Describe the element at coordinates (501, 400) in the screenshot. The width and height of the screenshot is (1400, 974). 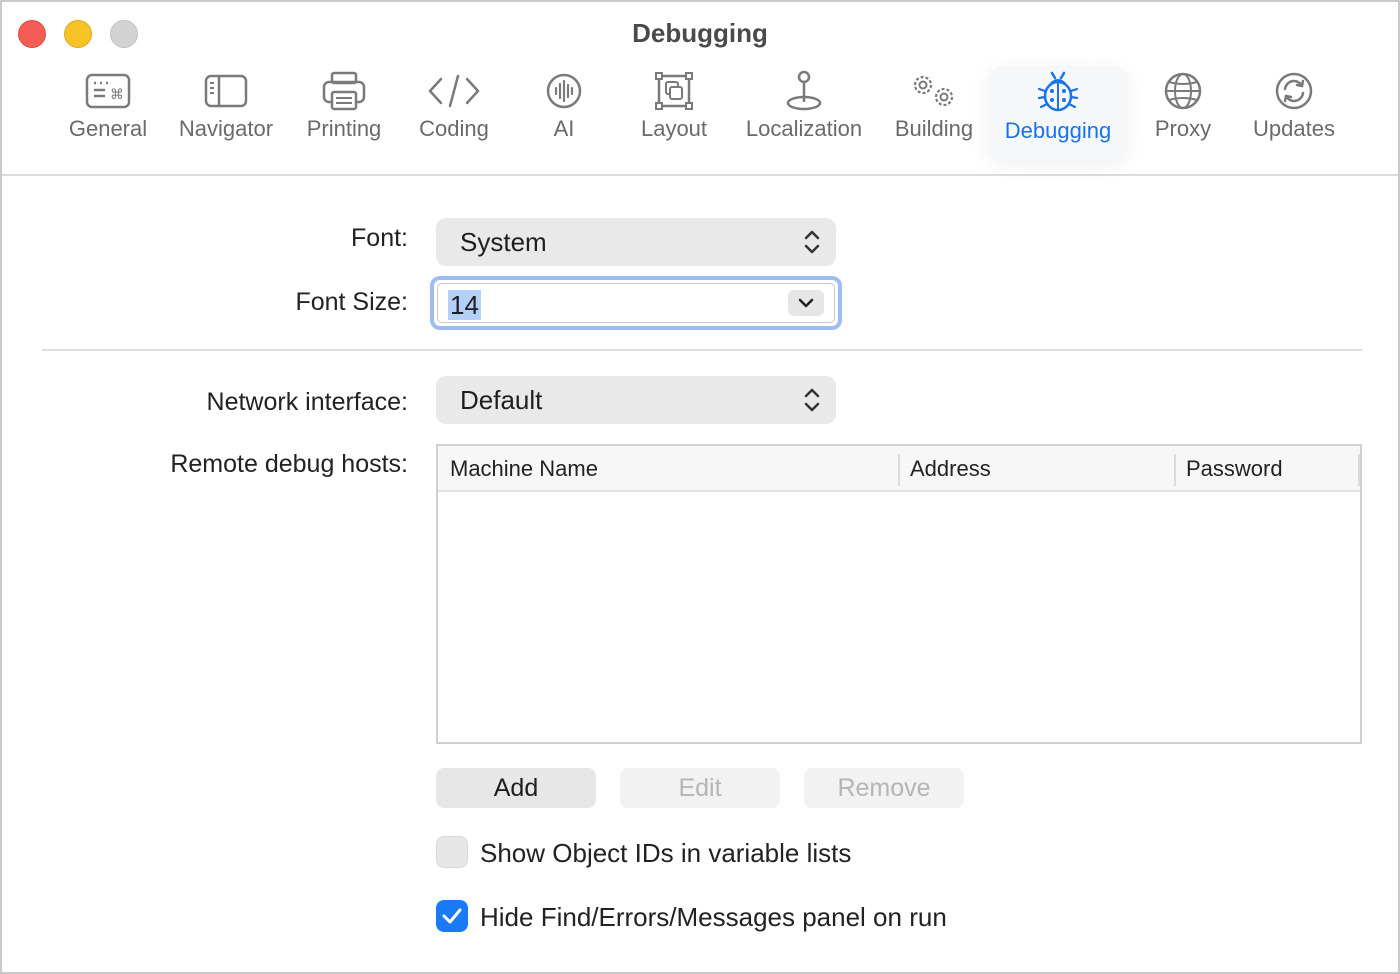
I see `network-interface-value: Default` at that location.